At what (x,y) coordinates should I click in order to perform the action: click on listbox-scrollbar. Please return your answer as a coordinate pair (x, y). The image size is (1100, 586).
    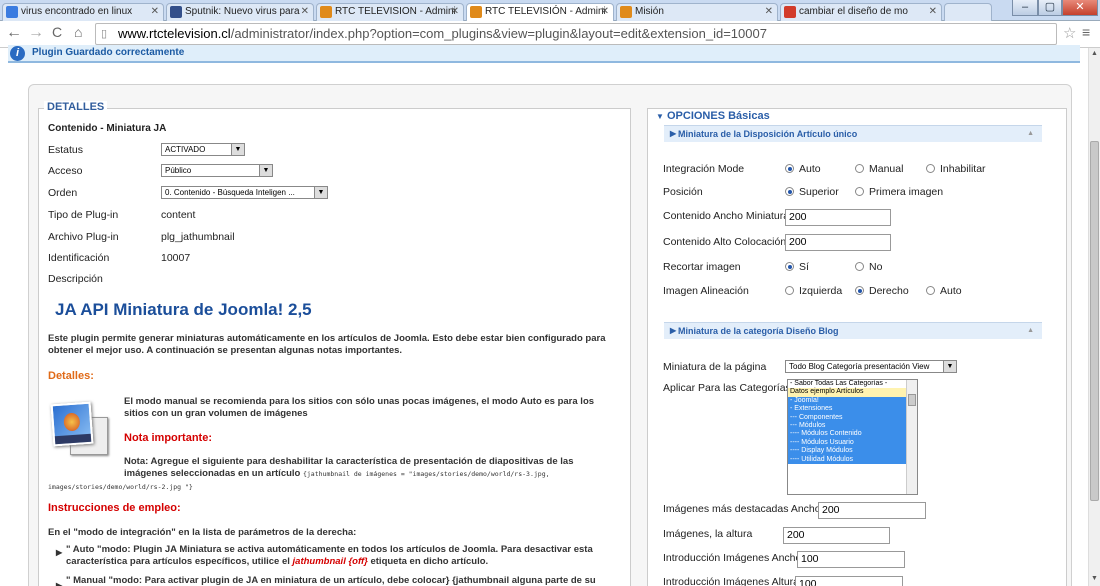
    Looking at the image, I should click on (911, 437).